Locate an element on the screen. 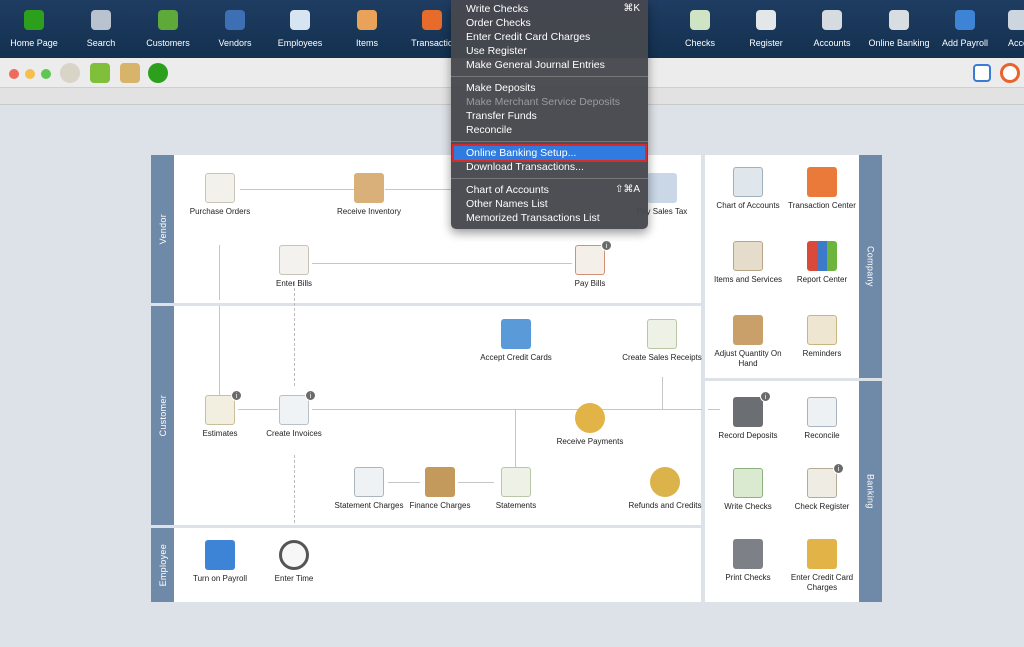 The width and height of the screenshot is (1024, 647). toolbar-label: Home Page is located at coordinates (34, 43).